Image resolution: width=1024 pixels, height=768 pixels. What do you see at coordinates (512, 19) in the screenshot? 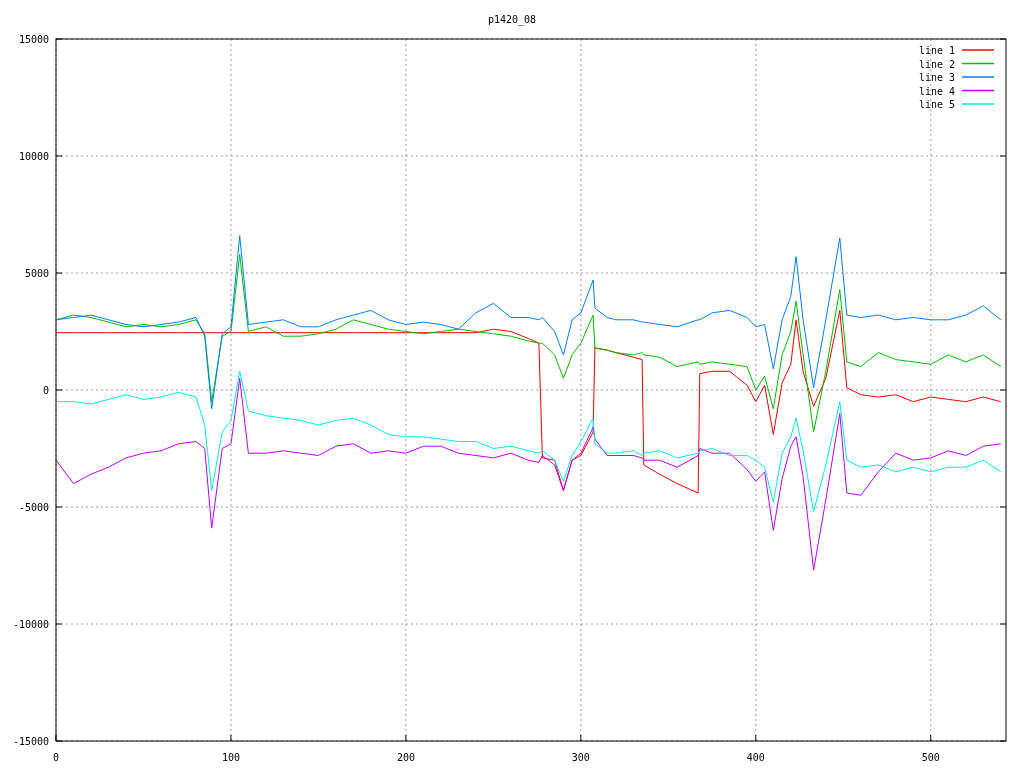
I see `chart-title: p1420_08` at bounding box center [512, 19].